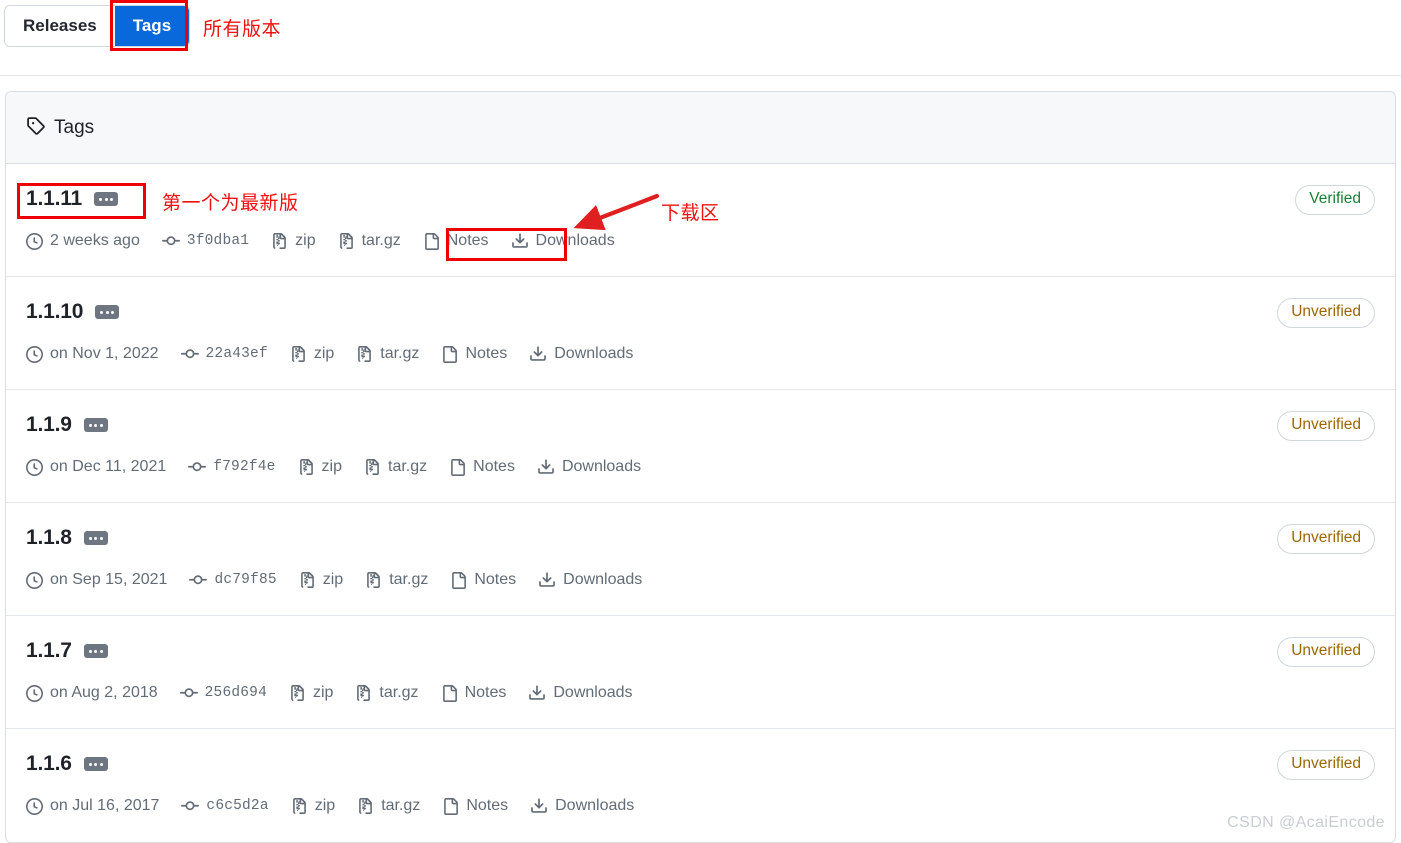 This screenshot has height=843, width=1401. I want to click on tag-name: 1.1.8, so click(49, 538).